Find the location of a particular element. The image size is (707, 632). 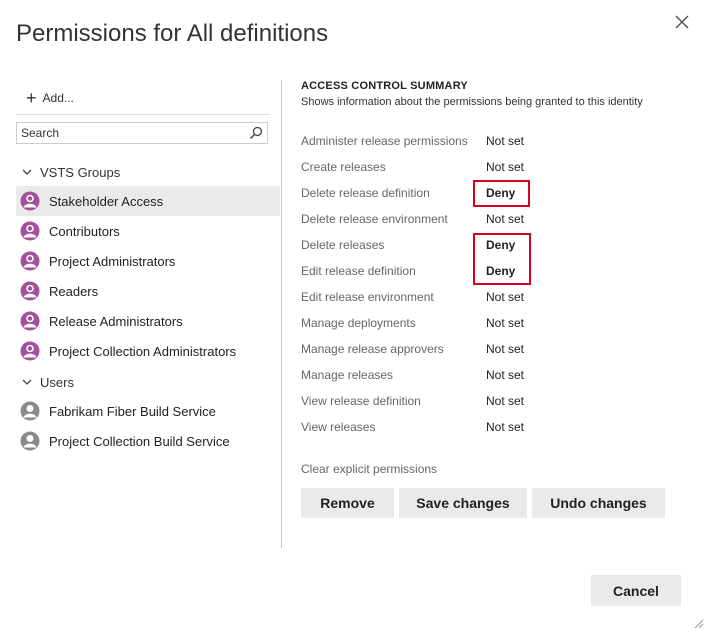

clear-explicit-permissions-link: Clear explicit permissions is located at coordinates (369, 469).